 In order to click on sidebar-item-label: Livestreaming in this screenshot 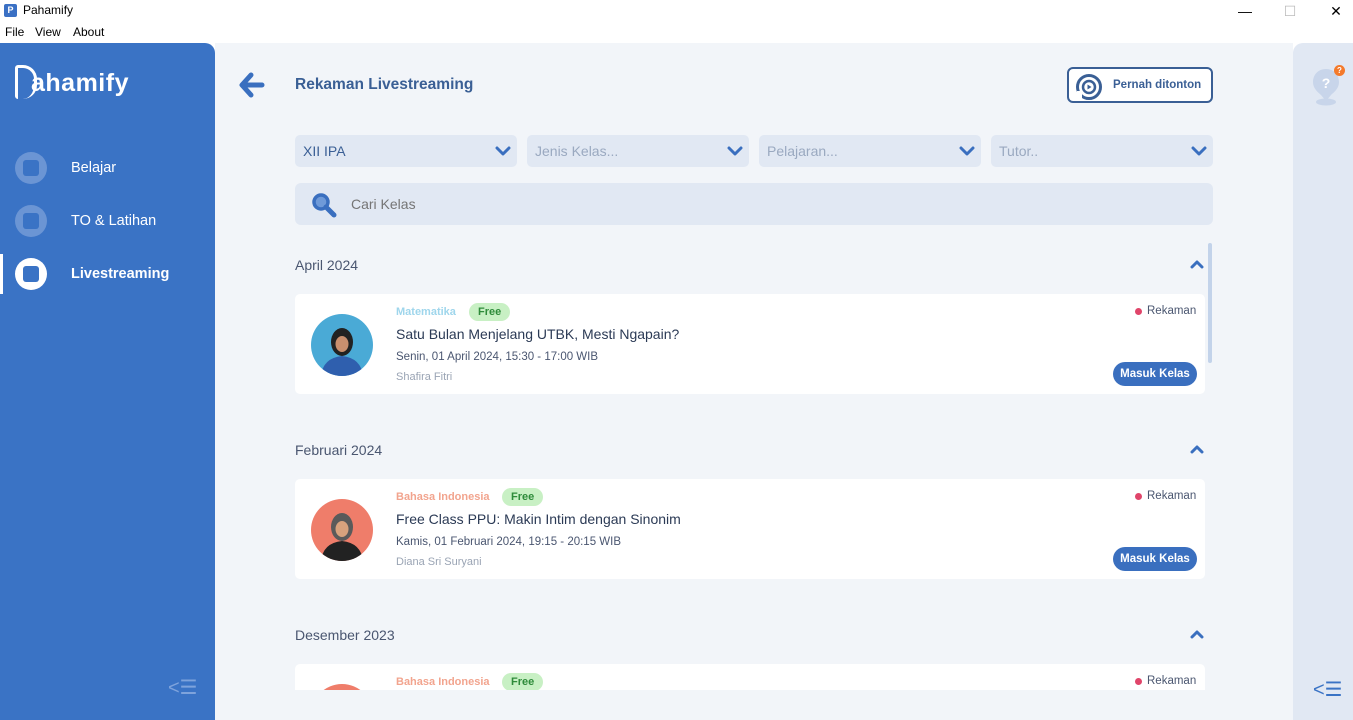, I will do `click(120, 274)`.